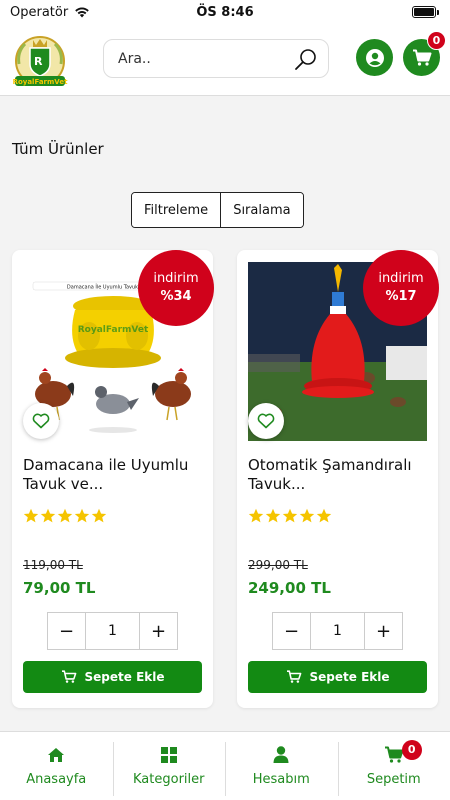  What do you see at coordinates (176, 296) in the screenshot?
I see `discount-value: %34` at bounding box center [176, 296].